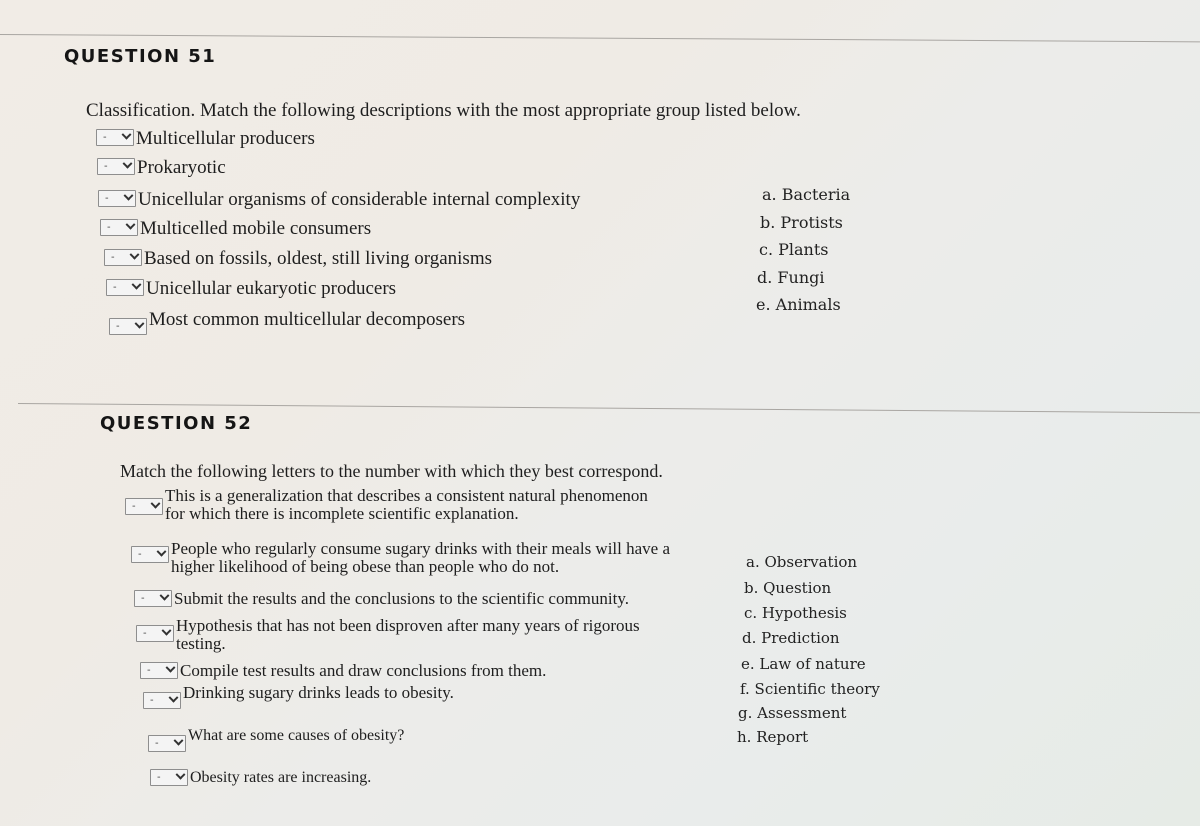 The width and height of the screenshot is (1200, 826). I want to click on match-item: - Prokaryotic, so click(161, 168).